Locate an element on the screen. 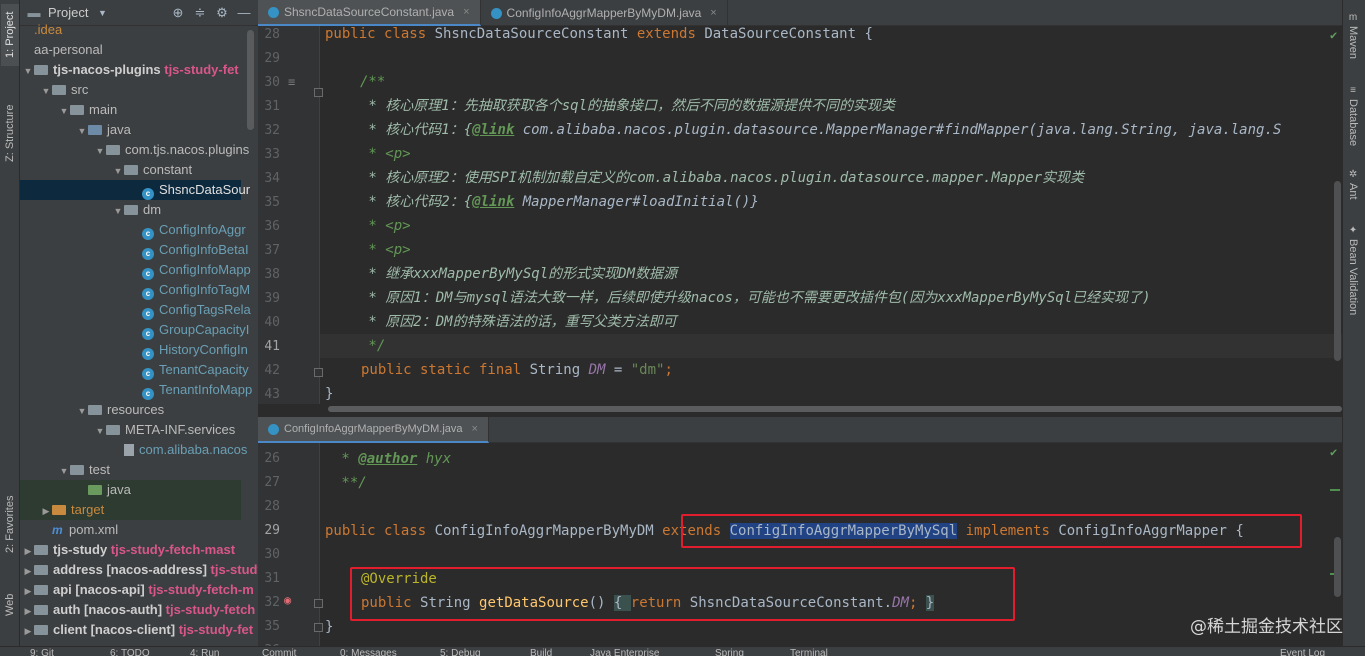  favorites-tool-tab: 2: Favorites is located at coordinates (10, 524).